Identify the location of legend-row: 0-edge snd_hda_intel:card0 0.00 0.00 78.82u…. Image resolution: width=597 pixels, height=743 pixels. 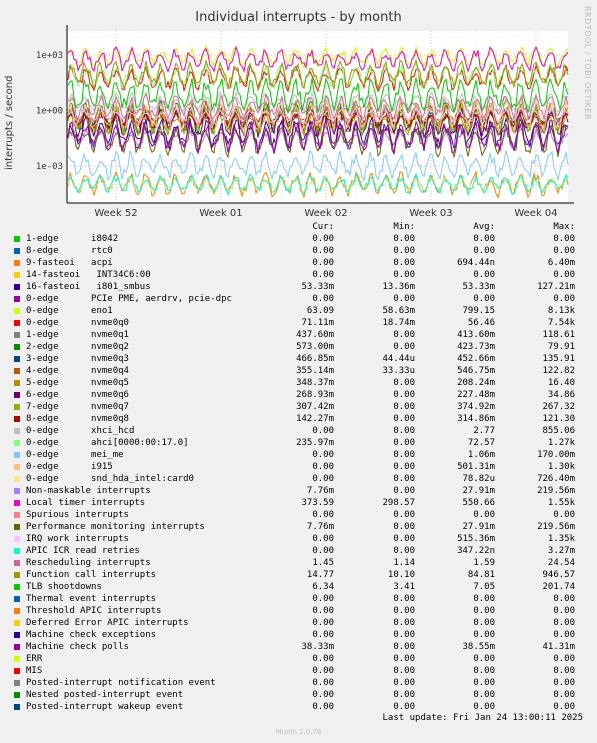
(298, 480).